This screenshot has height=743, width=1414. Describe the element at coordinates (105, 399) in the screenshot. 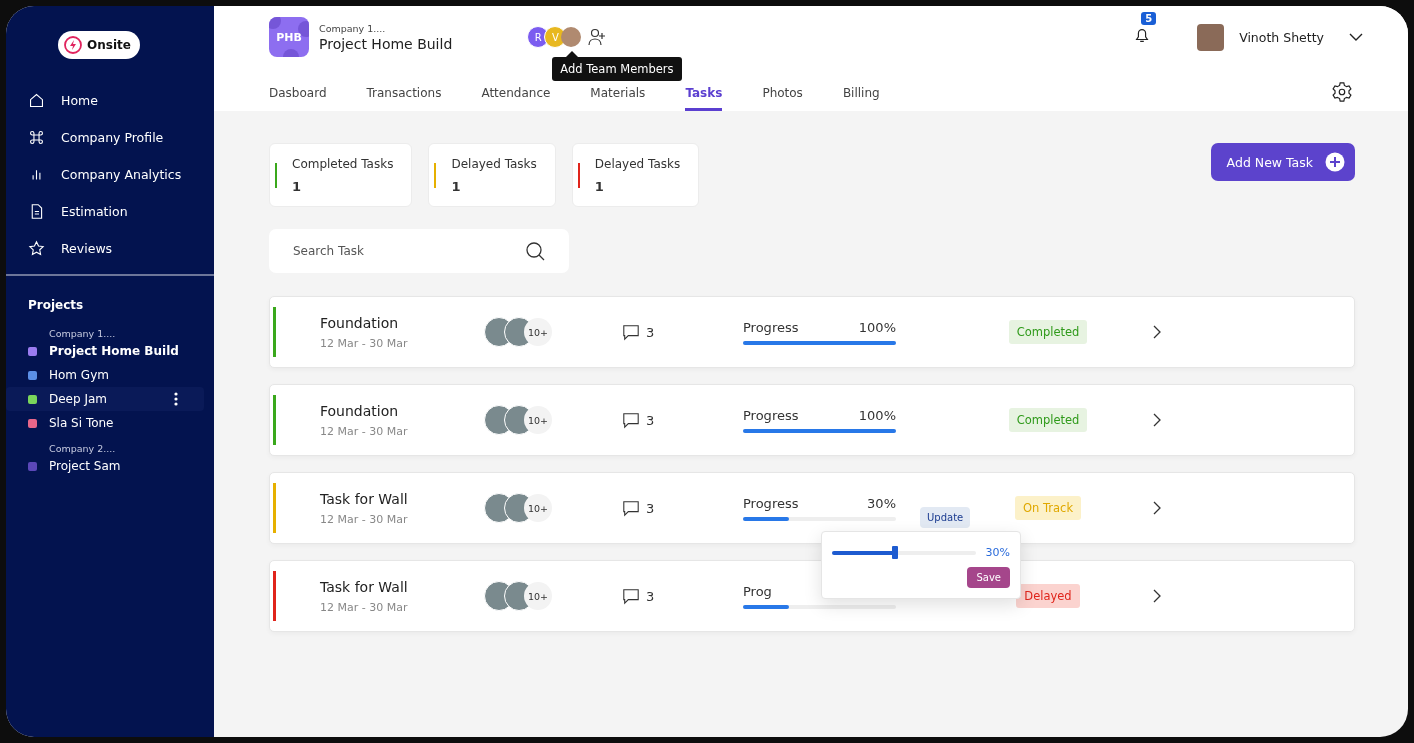

I see `project-item: Deep Jam` at that location.